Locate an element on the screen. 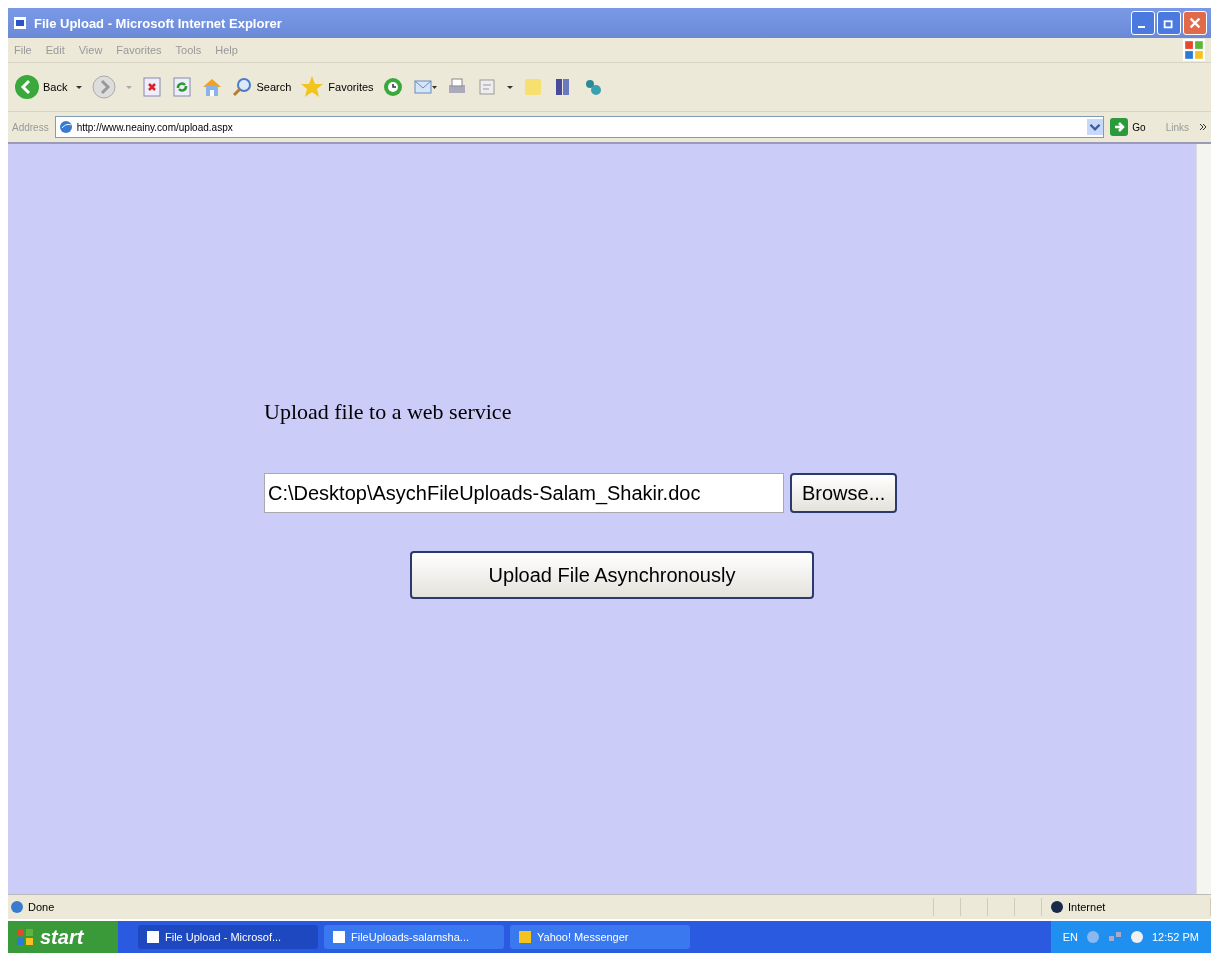 Image resolution: width=1219 pixels, height=961 pixels. address-label: Address is located at coordinates (30, 127).